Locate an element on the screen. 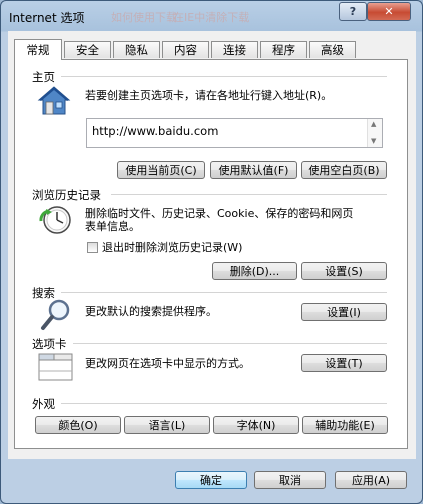 This screenshot has width=423, height=504. tab-programs: 程序 is located at coordinates (283, 49).